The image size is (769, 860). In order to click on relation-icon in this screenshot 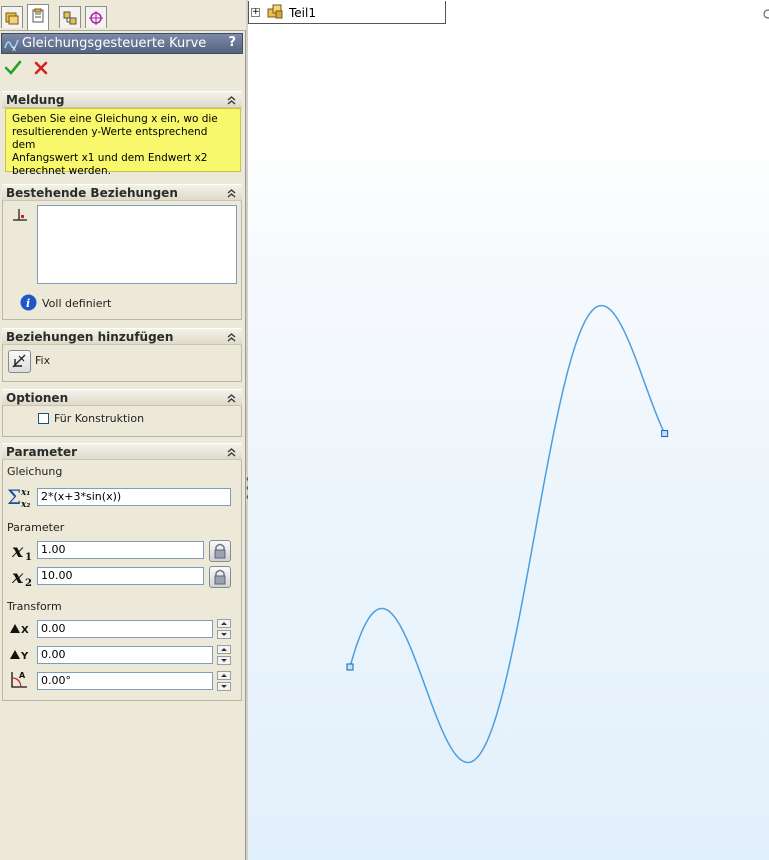, I will do `click(20, 215)`.